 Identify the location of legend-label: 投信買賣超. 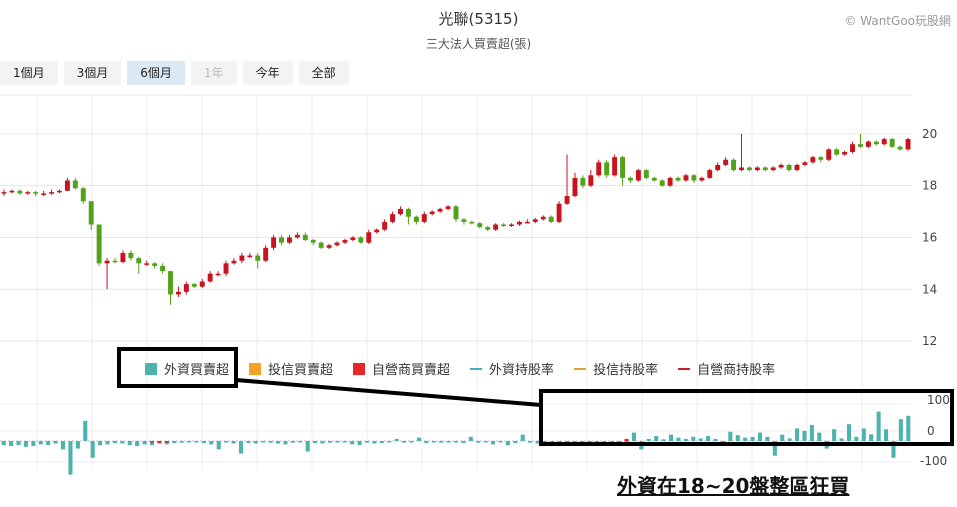
(301, 370).